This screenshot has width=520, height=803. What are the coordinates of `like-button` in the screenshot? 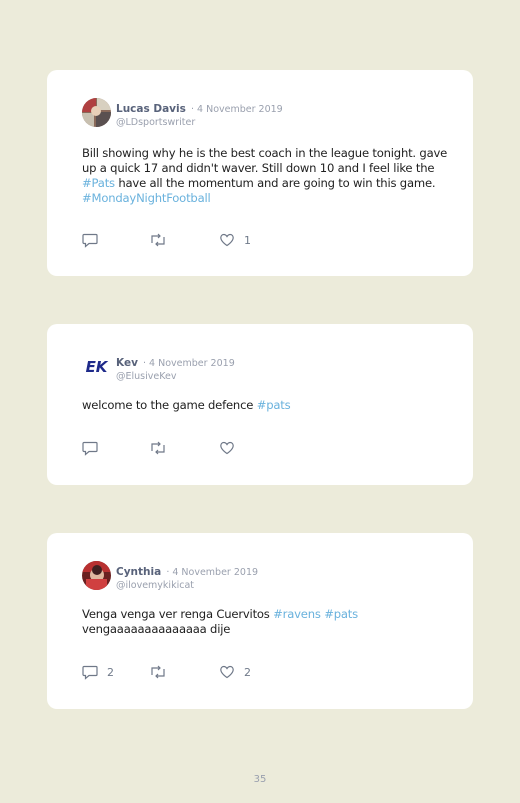 It's located at (231, 448).